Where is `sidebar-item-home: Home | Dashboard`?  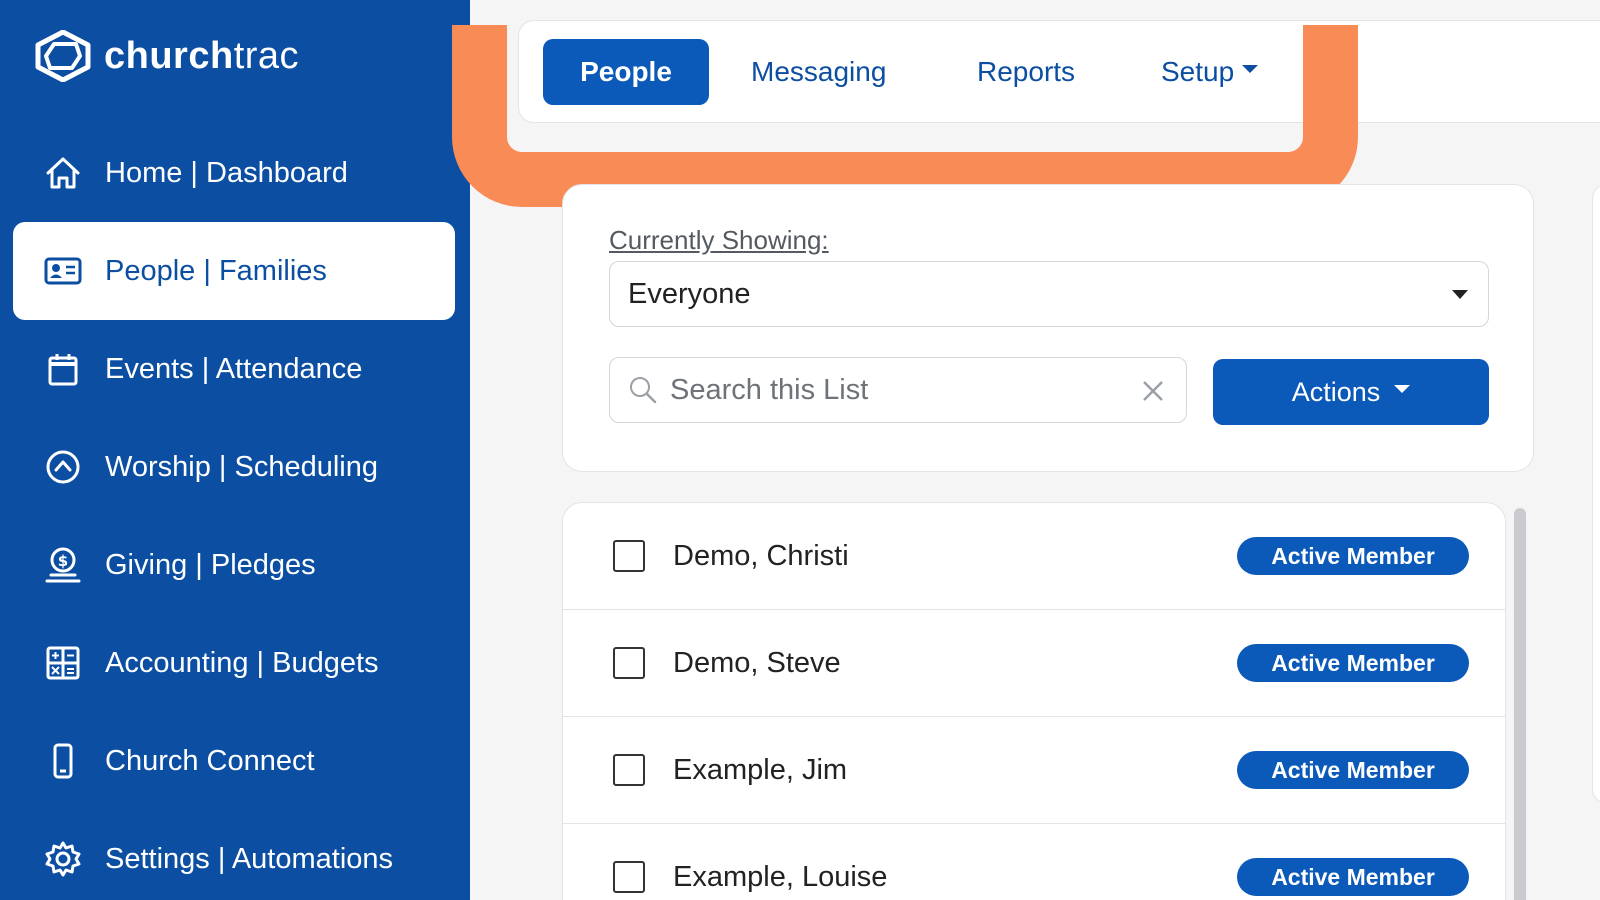
sidebar-item-home: Home | Dashboard is located at coordinates (234, 173).